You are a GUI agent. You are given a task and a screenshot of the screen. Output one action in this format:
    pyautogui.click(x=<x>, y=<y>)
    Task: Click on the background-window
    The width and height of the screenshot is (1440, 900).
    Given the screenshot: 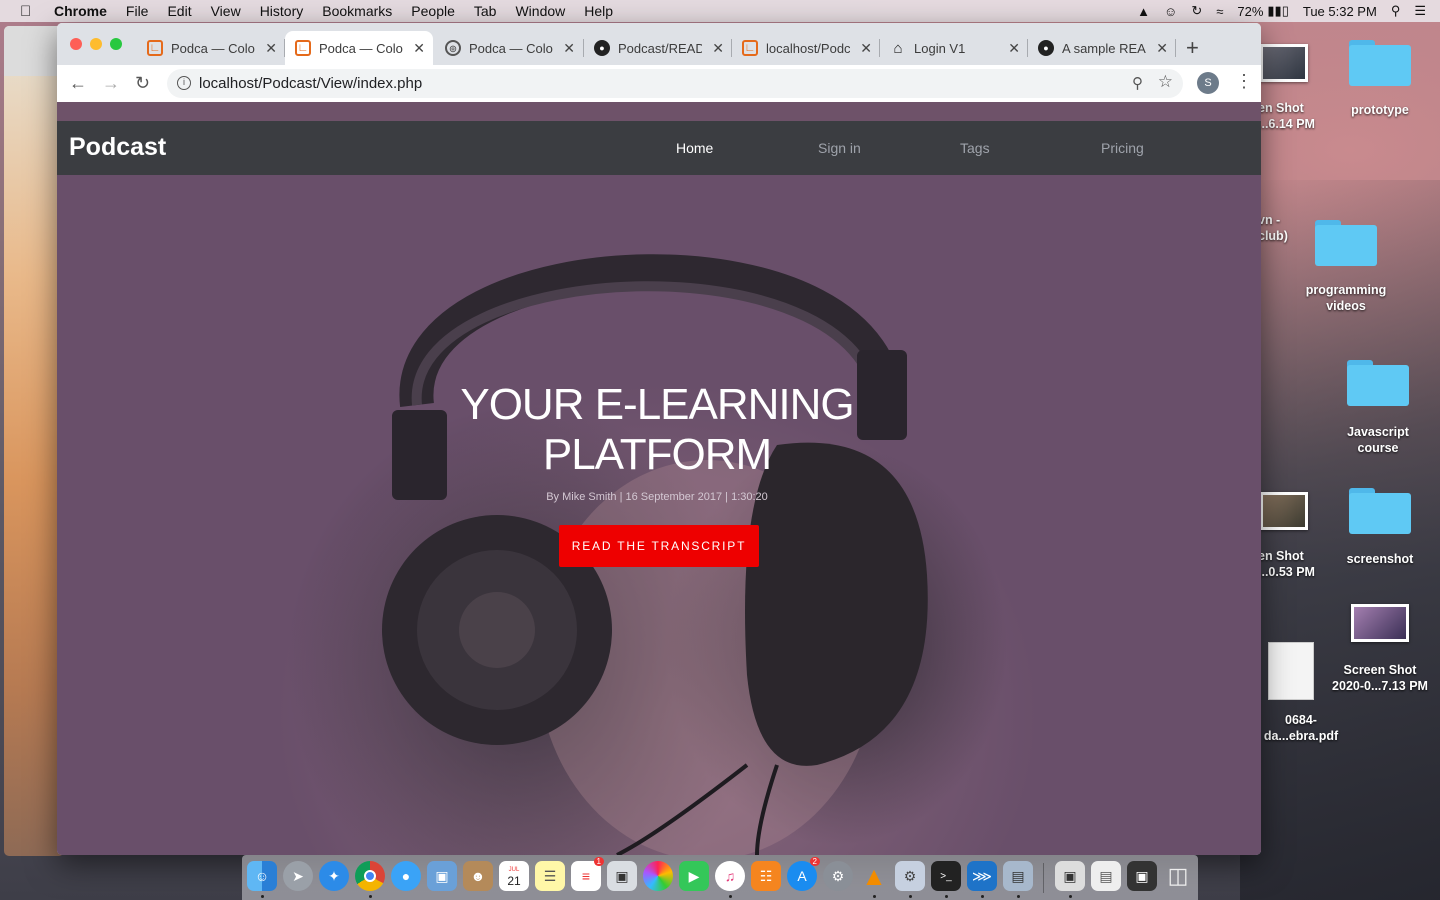 What is the action you would take?
    pyautogui.click(x=34, y=441)
    